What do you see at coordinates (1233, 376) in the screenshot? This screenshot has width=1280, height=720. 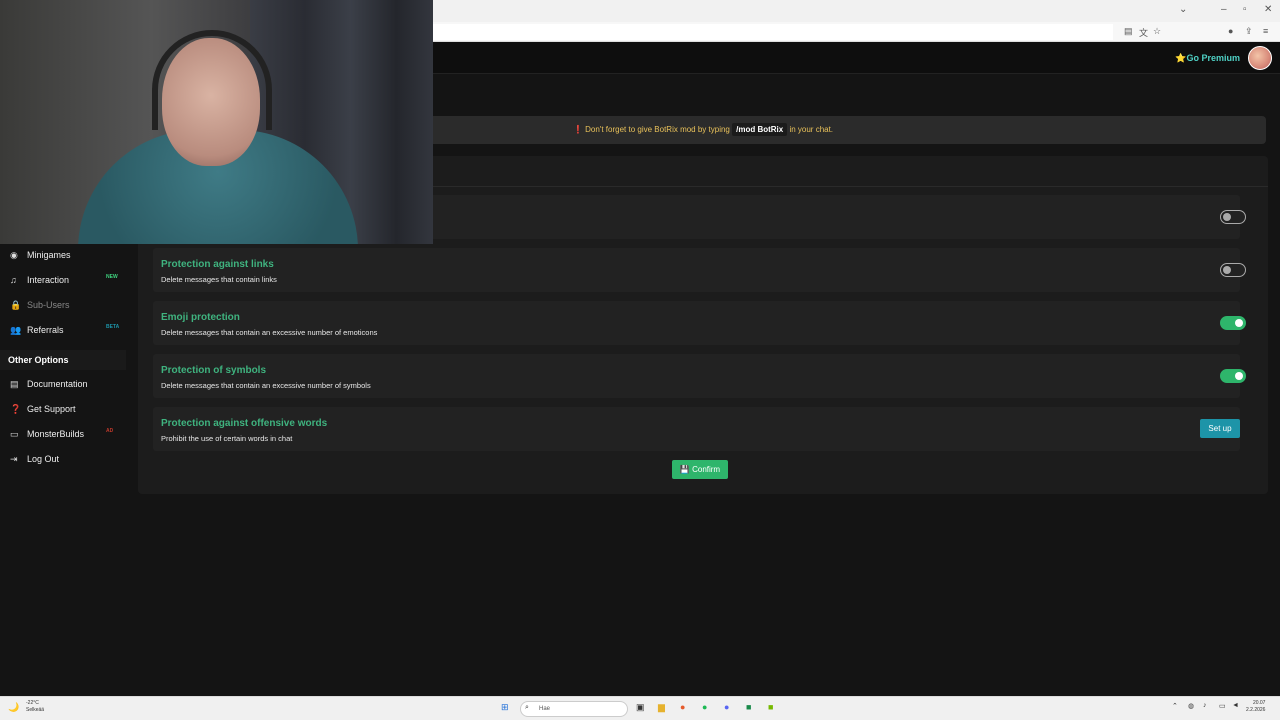 I see `symbols-toggle` at bounding box center [1233, 376].